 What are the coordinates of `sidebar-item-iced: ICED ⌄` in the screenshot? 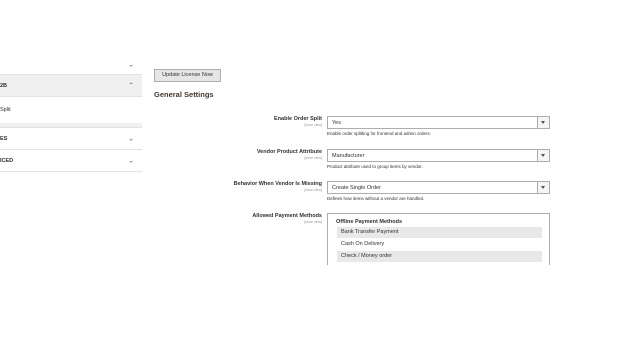 It's located at (71, 161).